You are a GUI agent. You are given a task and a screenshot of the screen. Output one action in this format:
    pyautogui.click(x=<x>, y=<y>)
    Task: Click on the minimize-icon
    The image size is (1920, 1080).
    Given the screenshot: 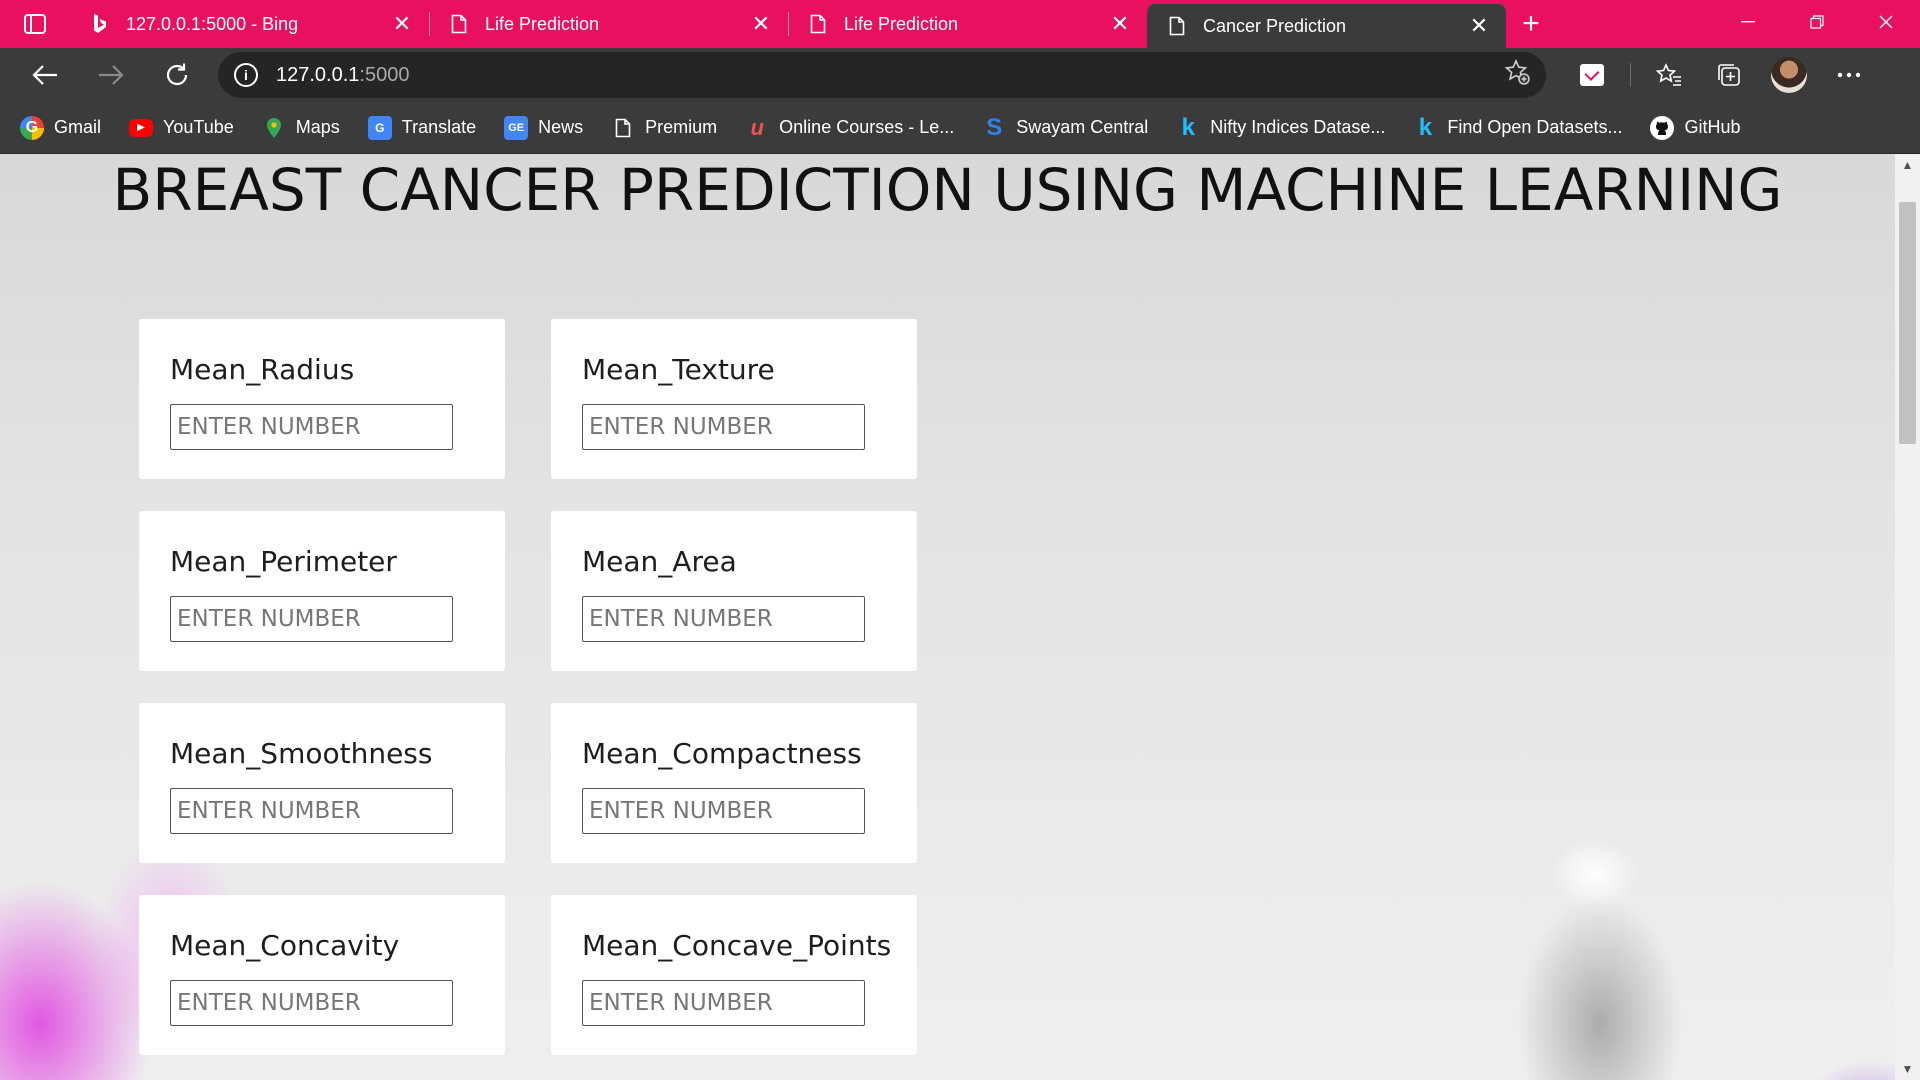 What is the action you would take?
    pyautogui.click(x=1747, y=22)
    